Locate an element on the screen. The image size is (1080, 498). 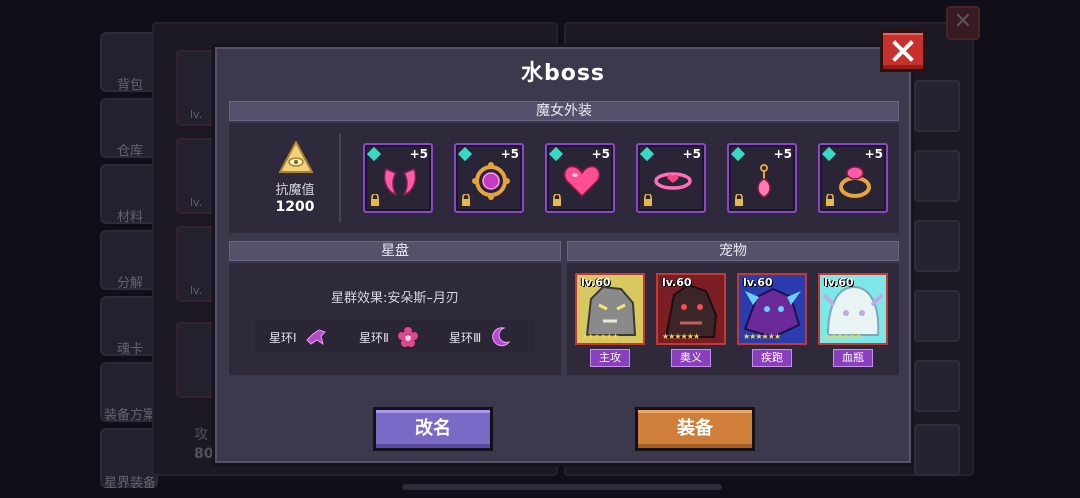
outfit-slot-horns: +5 is located at coordinates (398, 178).